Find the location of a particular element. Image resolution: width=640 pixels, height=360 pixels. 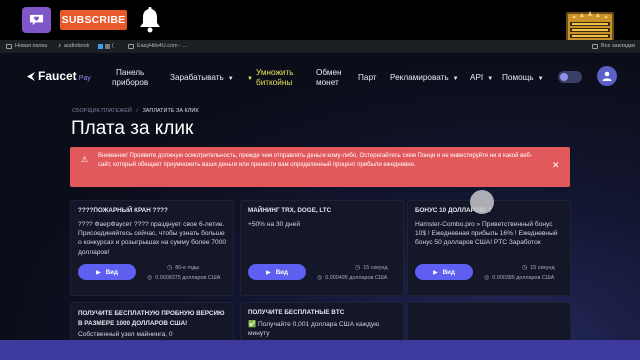

card-title: ПОЛУЧИТЕ БЕСПЛАТНЫЕ BTC is located at coordinates (296, 312).